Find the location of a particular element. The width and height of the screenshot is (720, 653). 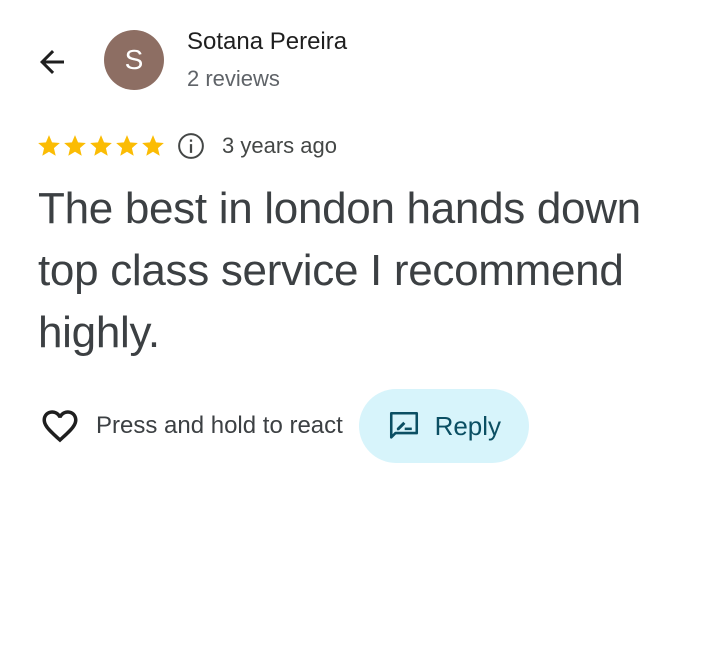

reviewer-name: Sotana Pereira is located at coordinates (267, 42).